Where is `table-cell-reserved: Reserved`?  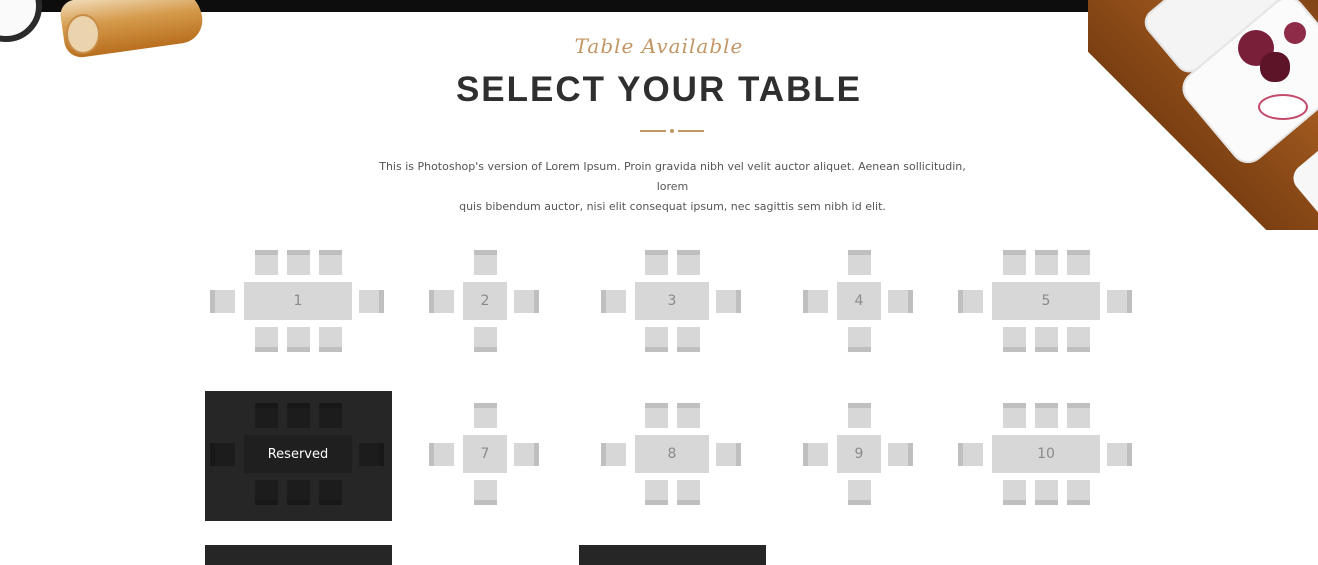 table-cell-reserved: Reserved is located at coordinates (298, 456).